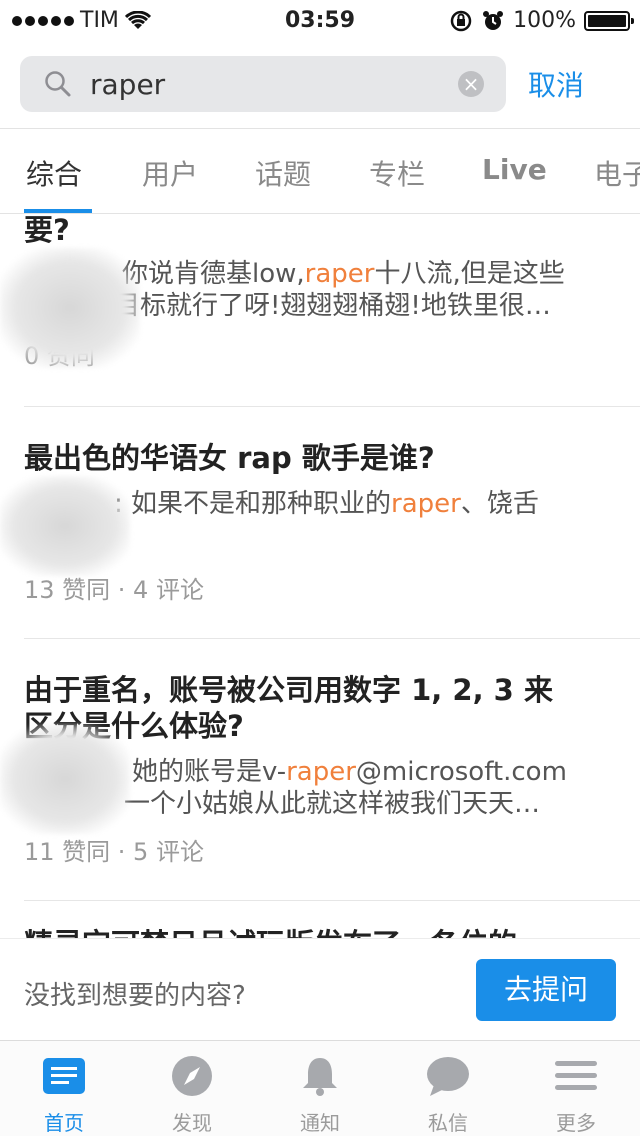  I want to click on tab-label: 首页, so click(64, 1123).